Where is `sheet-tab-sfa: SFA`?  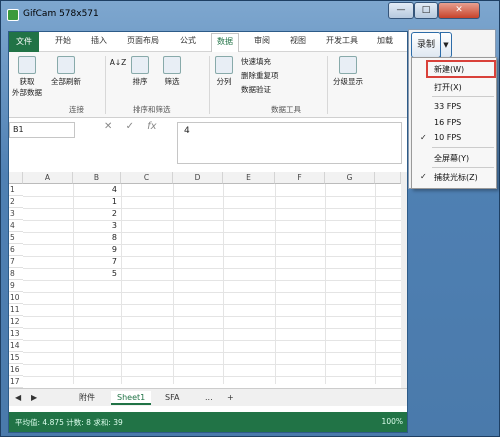 sheet-tab-sfa: SFA is located at coordinates (172, 398).